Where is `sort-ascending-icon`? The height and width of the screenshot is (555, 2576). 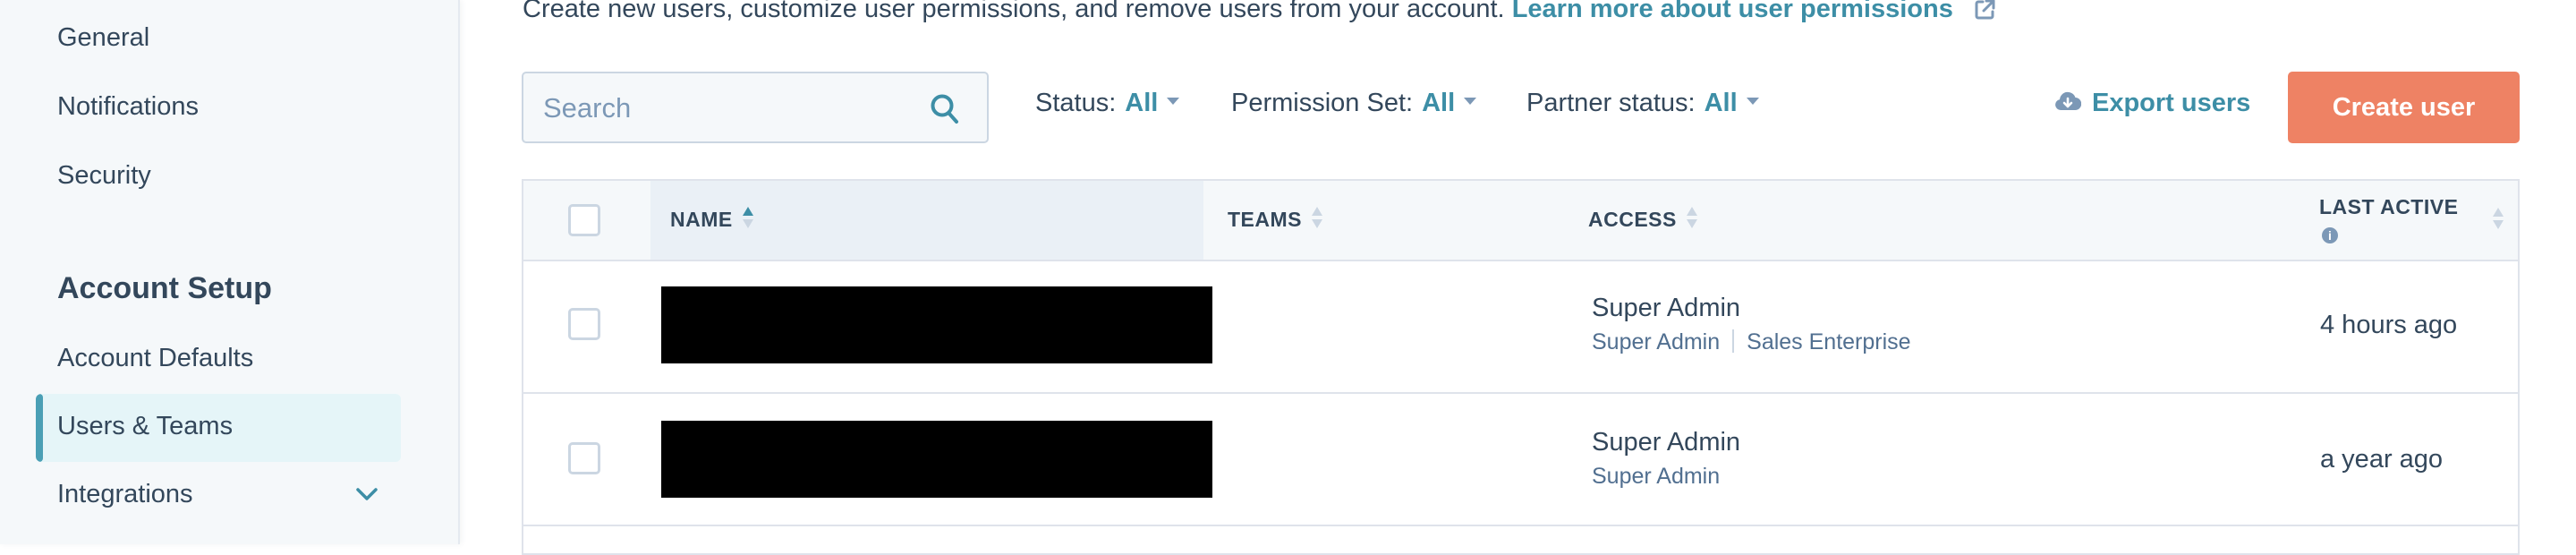 sort-ascending-icon is located at coordinates (748, 217).